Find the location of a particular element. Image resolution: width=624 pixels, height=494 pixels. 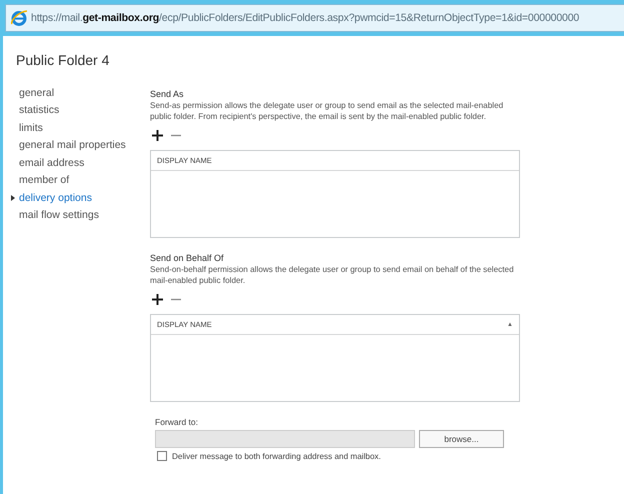

nav-item: statistics is located at coordinates (39, 110).